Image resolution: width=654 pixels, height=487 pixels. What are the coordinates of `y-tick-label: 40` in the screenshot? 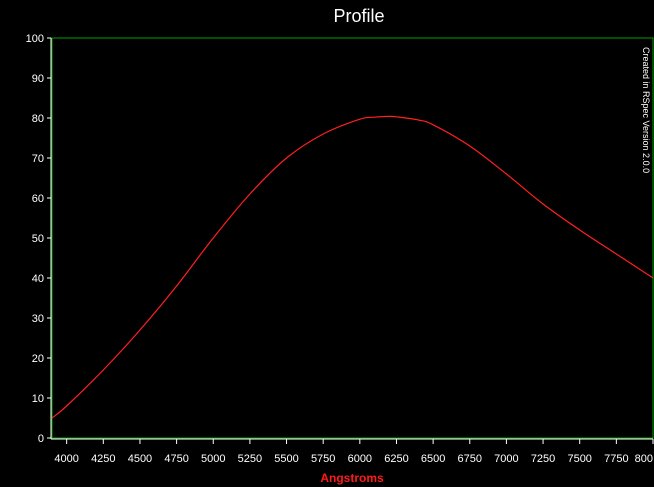 It's located at (38, 279).